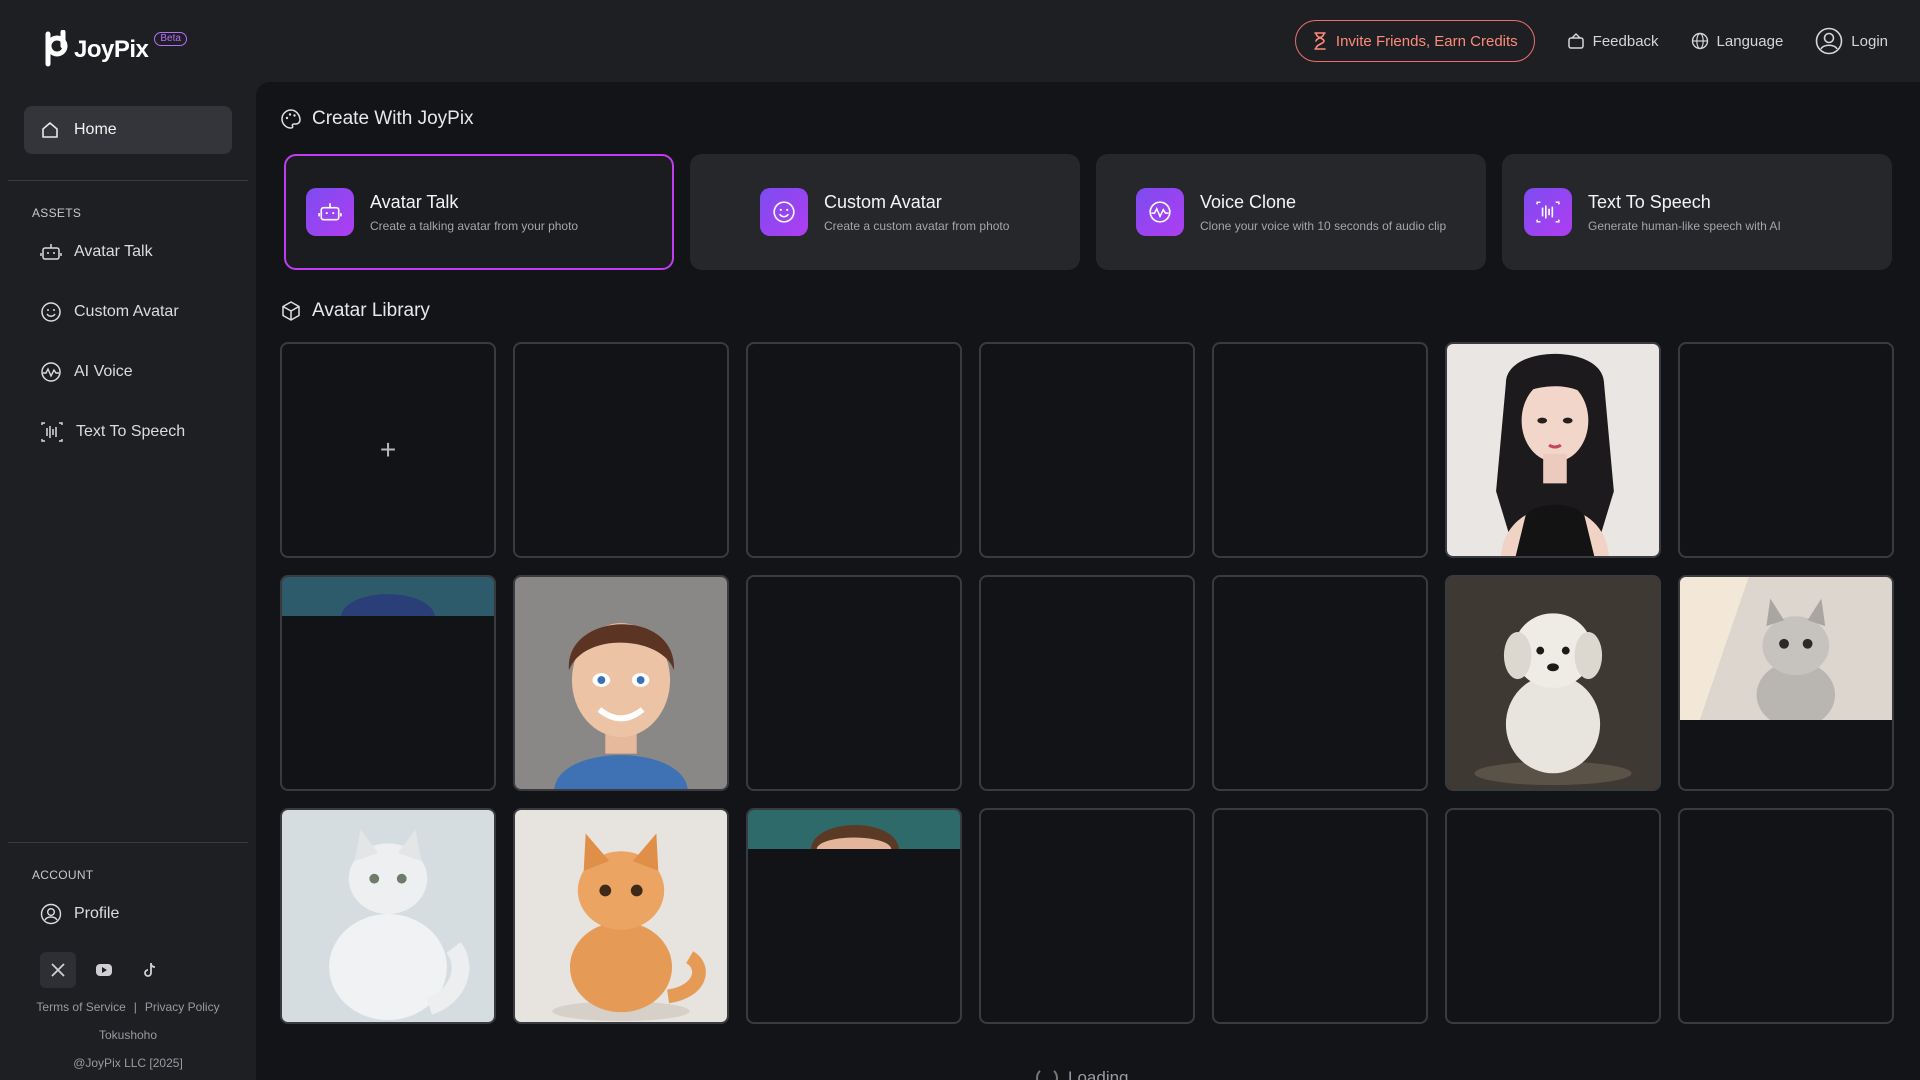 The width and height of the screenshot is (1920, 1080). Describe the element at coordinates (56, 48) in the screenshot. I see `joypix-logo-mark-icon` at that location.